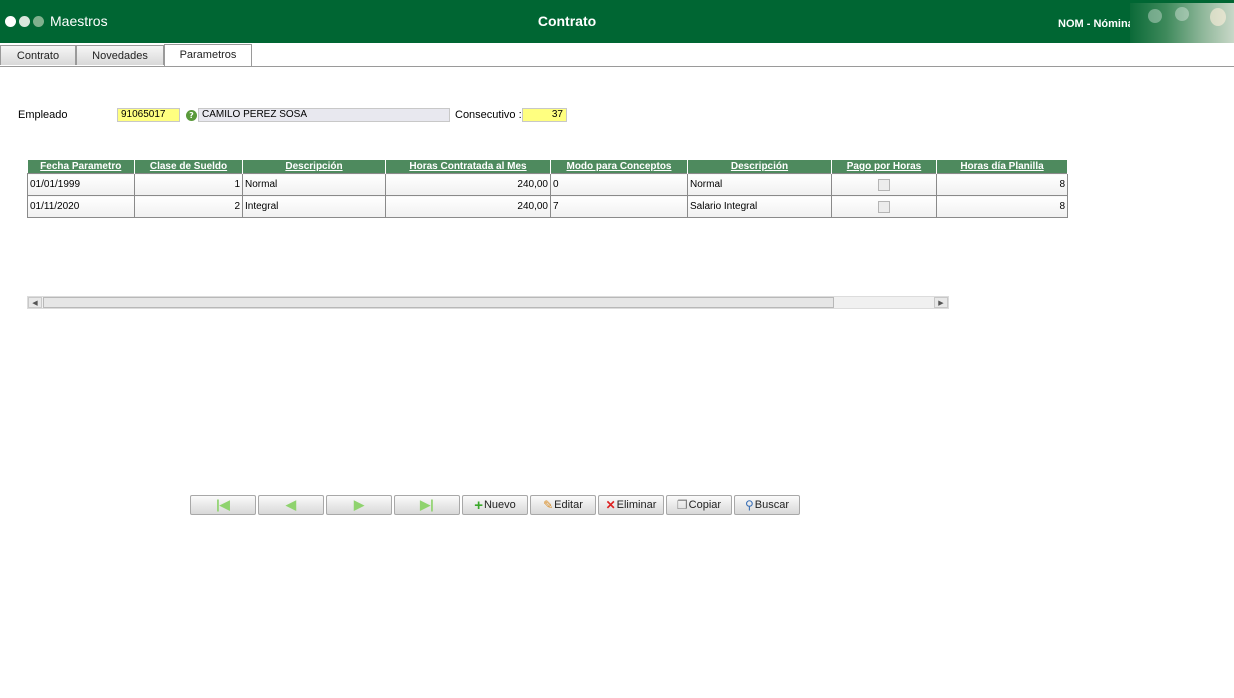 This screenshot has width=1234, height=698. Describe the element at coordinates (544, 115) in the screenshot. I see `consecutivo-field: 37` at that location.